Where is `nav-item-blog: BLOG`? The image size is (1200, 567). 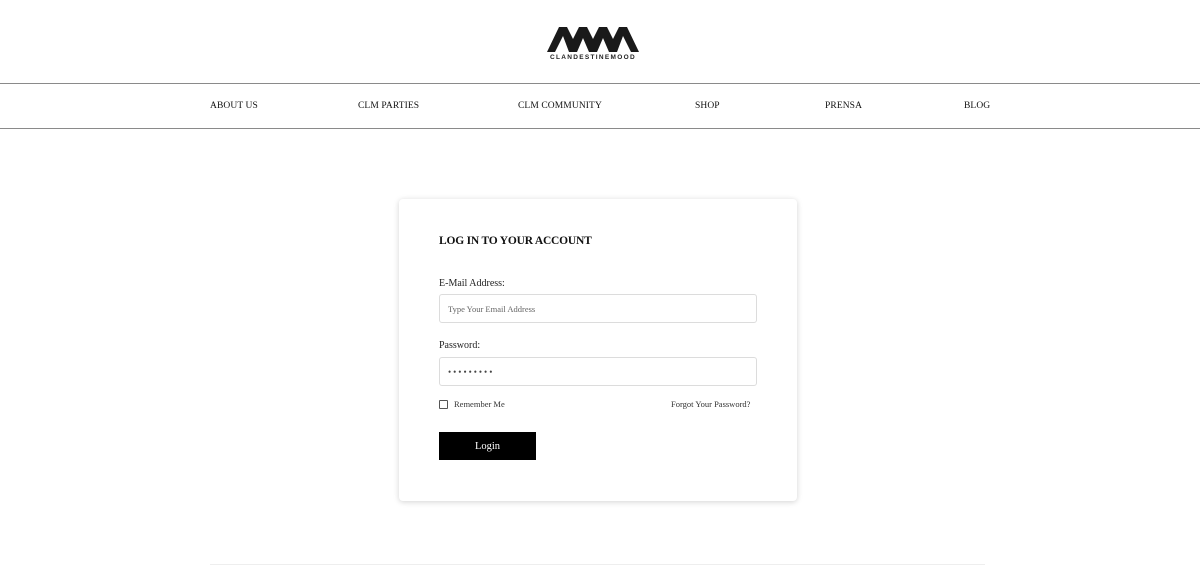
nav-item-blog: BLOG is located at coordinates (977, 106).